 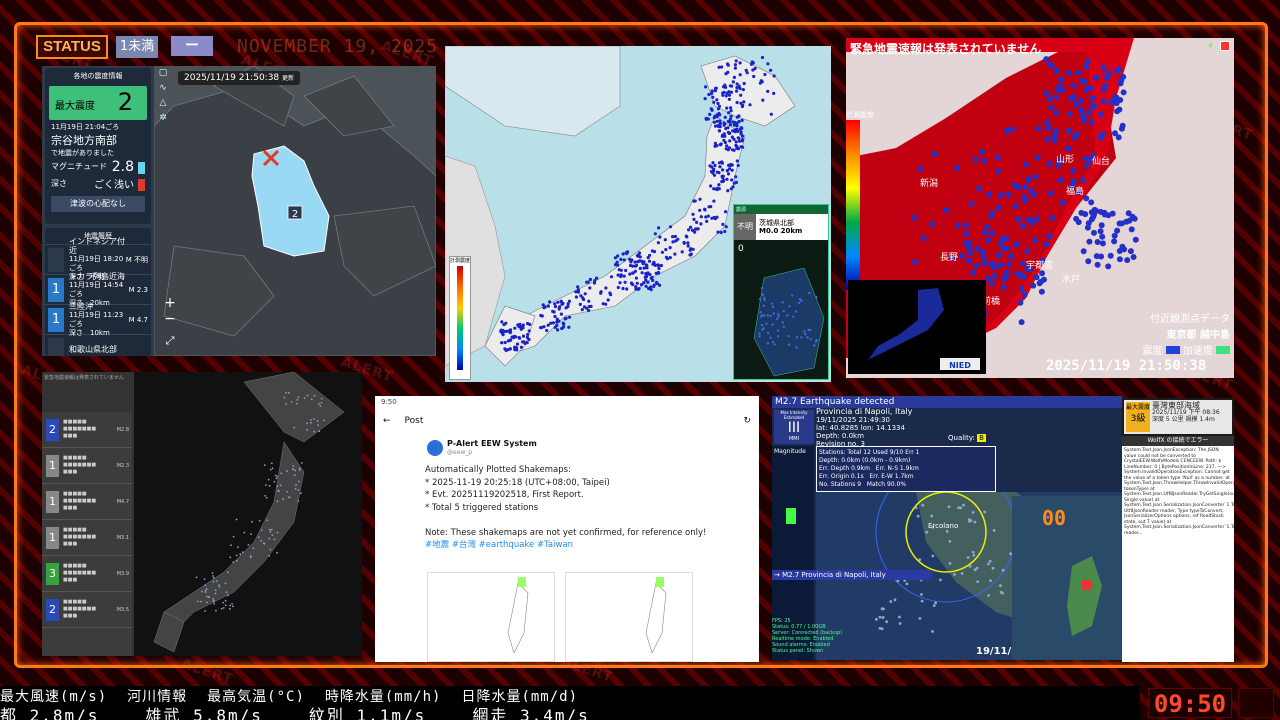 I want to click on warning-icon: △, so click(x=163, y=105).